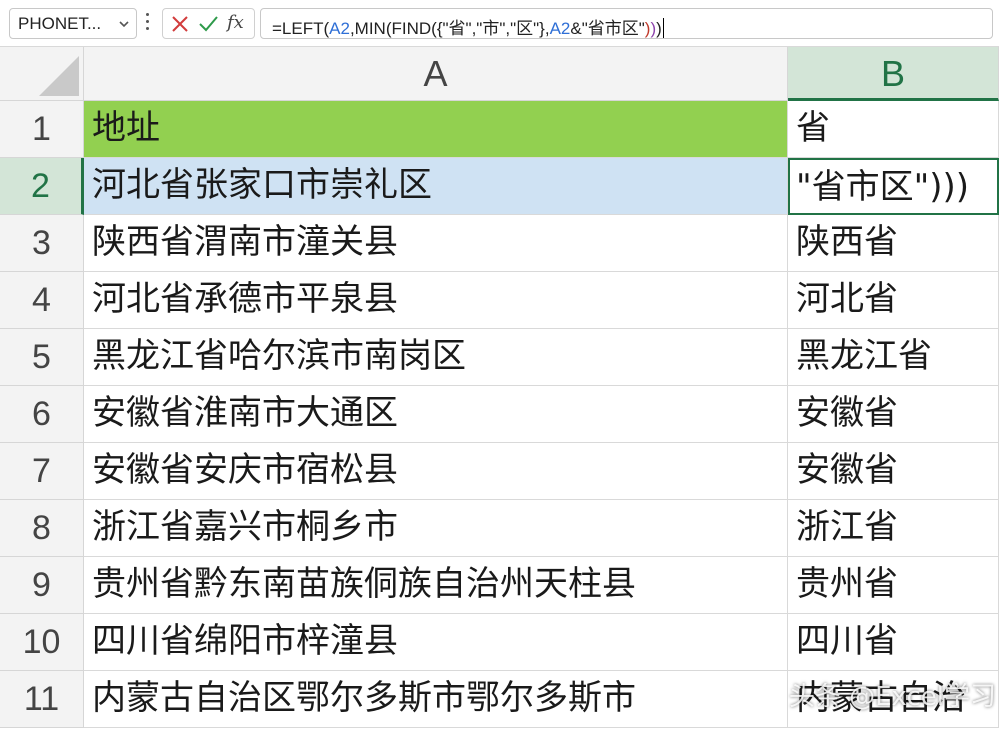 Image resolution: width=999 pixels, height=730 pixels. What do you see at coordinates (436, 74) in the screenshot?
I see `column-header-a: A` at bounding box center [436, 74].